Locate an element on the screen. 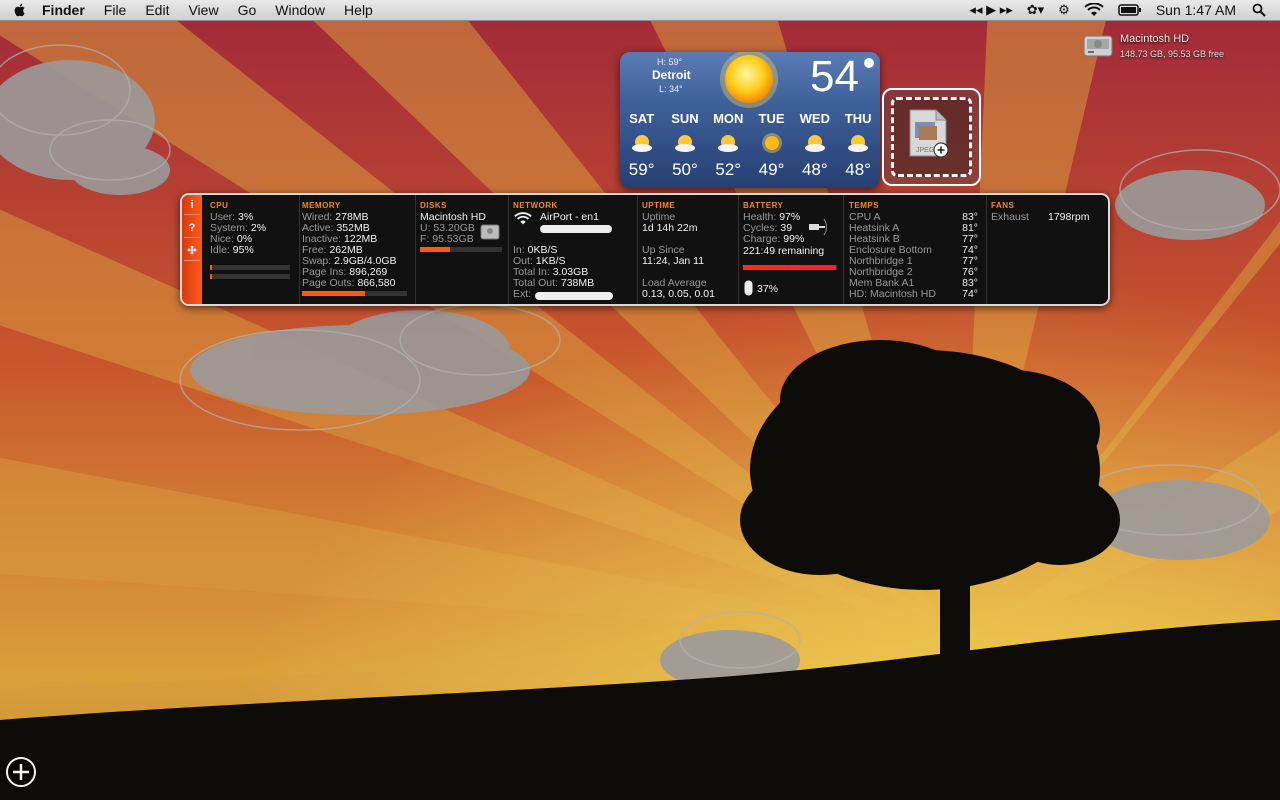 Image resolution: width=1280 pixels, height=800 pixels. disks-free: F: 95.53GB is located at coordinates (447, 239).